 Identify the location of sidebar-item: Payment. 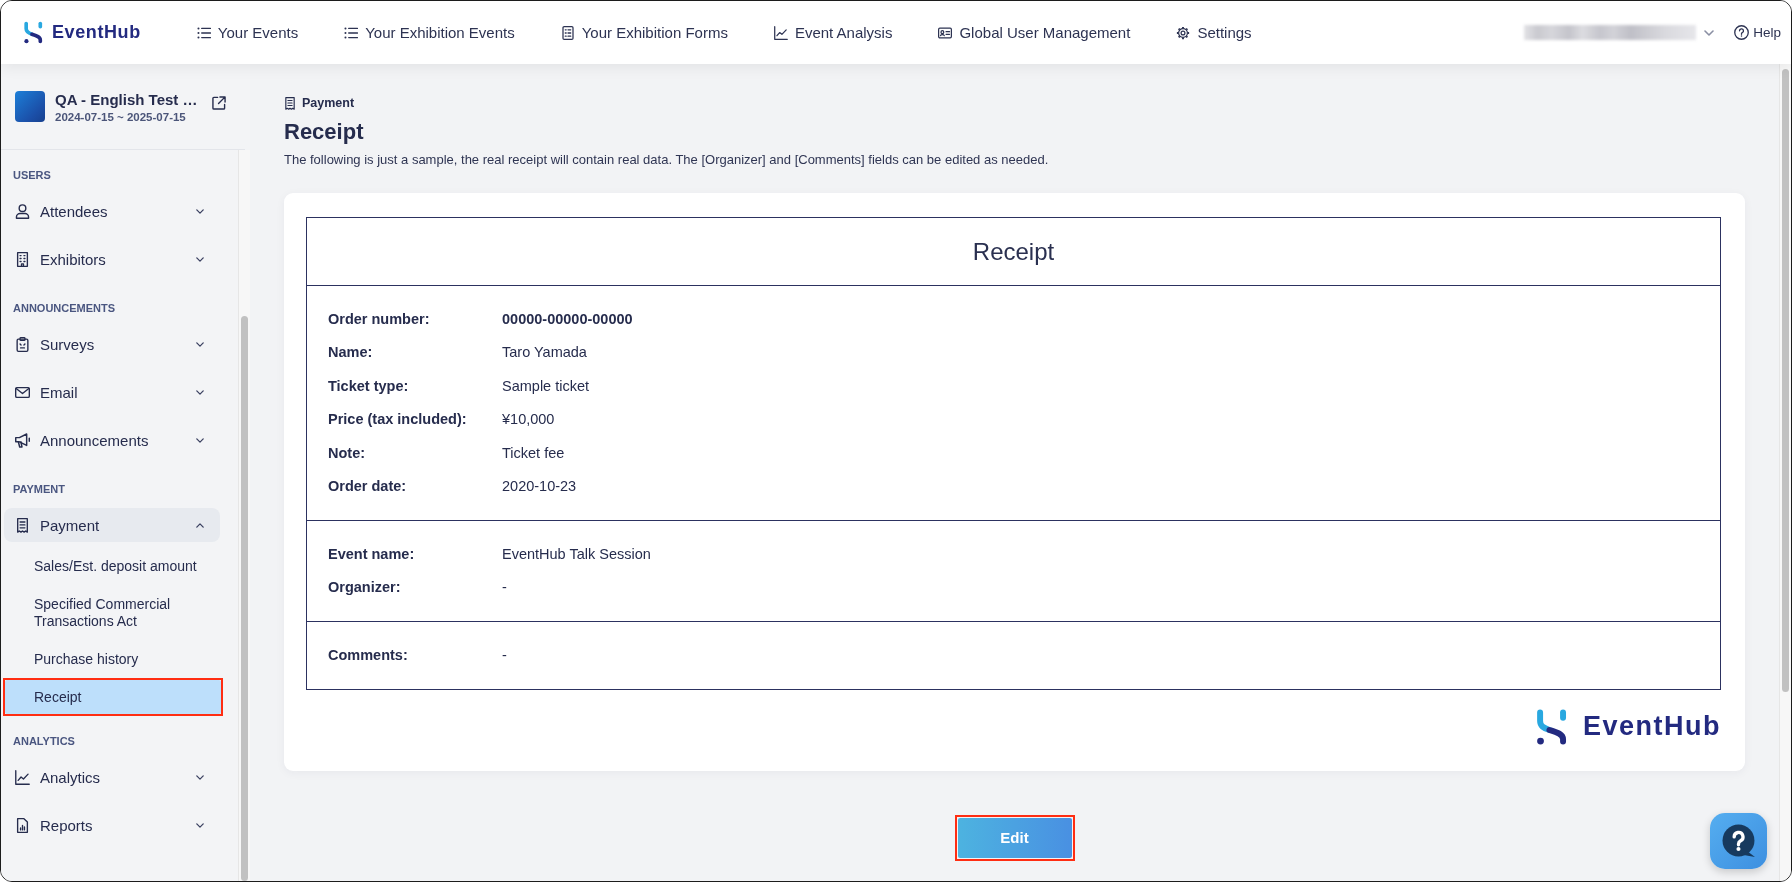
(112, 525).